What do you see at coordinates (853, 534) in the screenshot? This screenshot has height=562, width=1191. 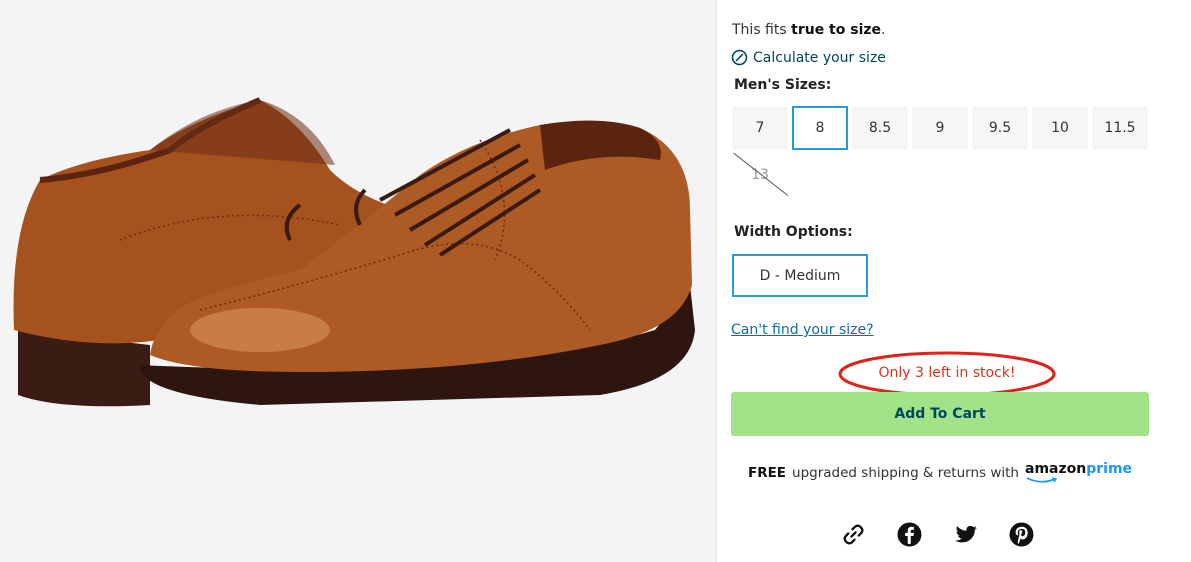 I see `link-icon` at bounding box center [853, 534].